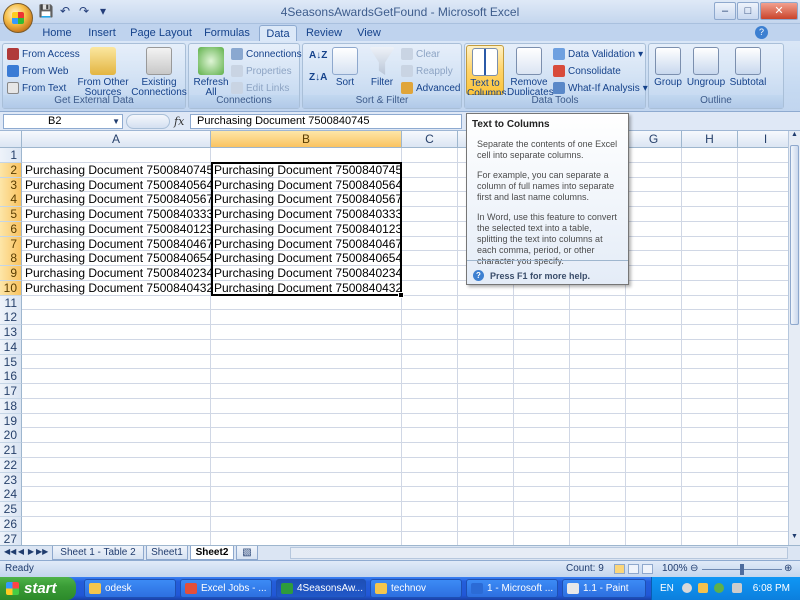 The width and height of the screenshot is (800, 600). I want to click on prev-sheet-icon: ◀, so click(21, 551).